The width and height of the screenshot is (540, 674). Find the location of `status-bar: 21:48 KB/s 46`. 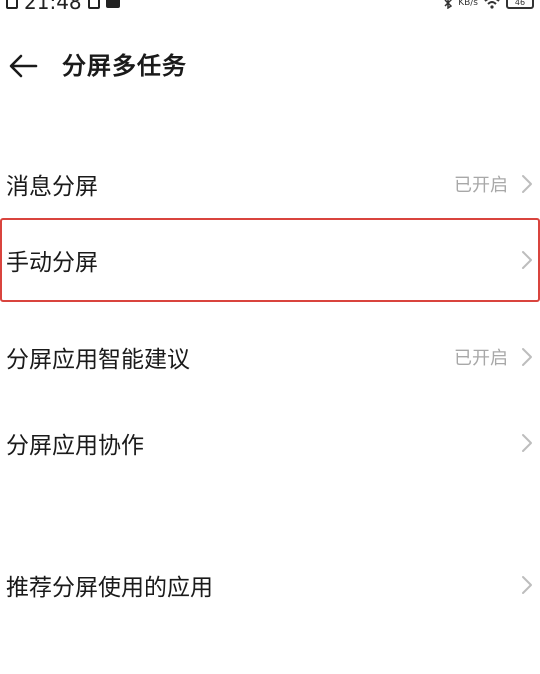

status-bar: 21:48 KB/s 46 is located at coordinates (270, 7).